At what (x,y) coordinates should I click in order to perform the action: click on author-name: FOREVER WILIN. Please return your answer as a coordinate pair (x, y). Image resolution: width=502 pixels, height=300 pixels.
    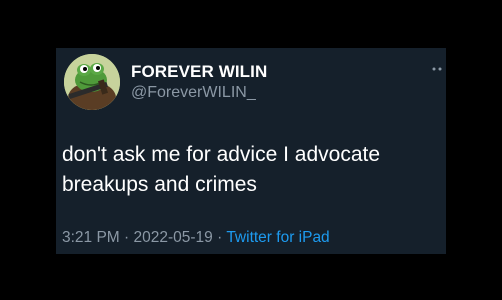
    Looking at the image, I should click on (199, 72).